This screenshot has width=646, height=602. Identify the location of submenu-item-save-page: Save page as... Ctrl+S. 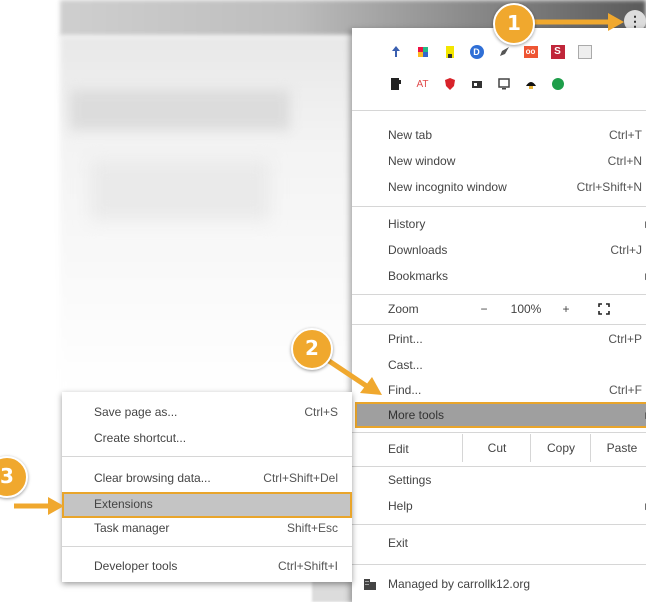
(207, 412).